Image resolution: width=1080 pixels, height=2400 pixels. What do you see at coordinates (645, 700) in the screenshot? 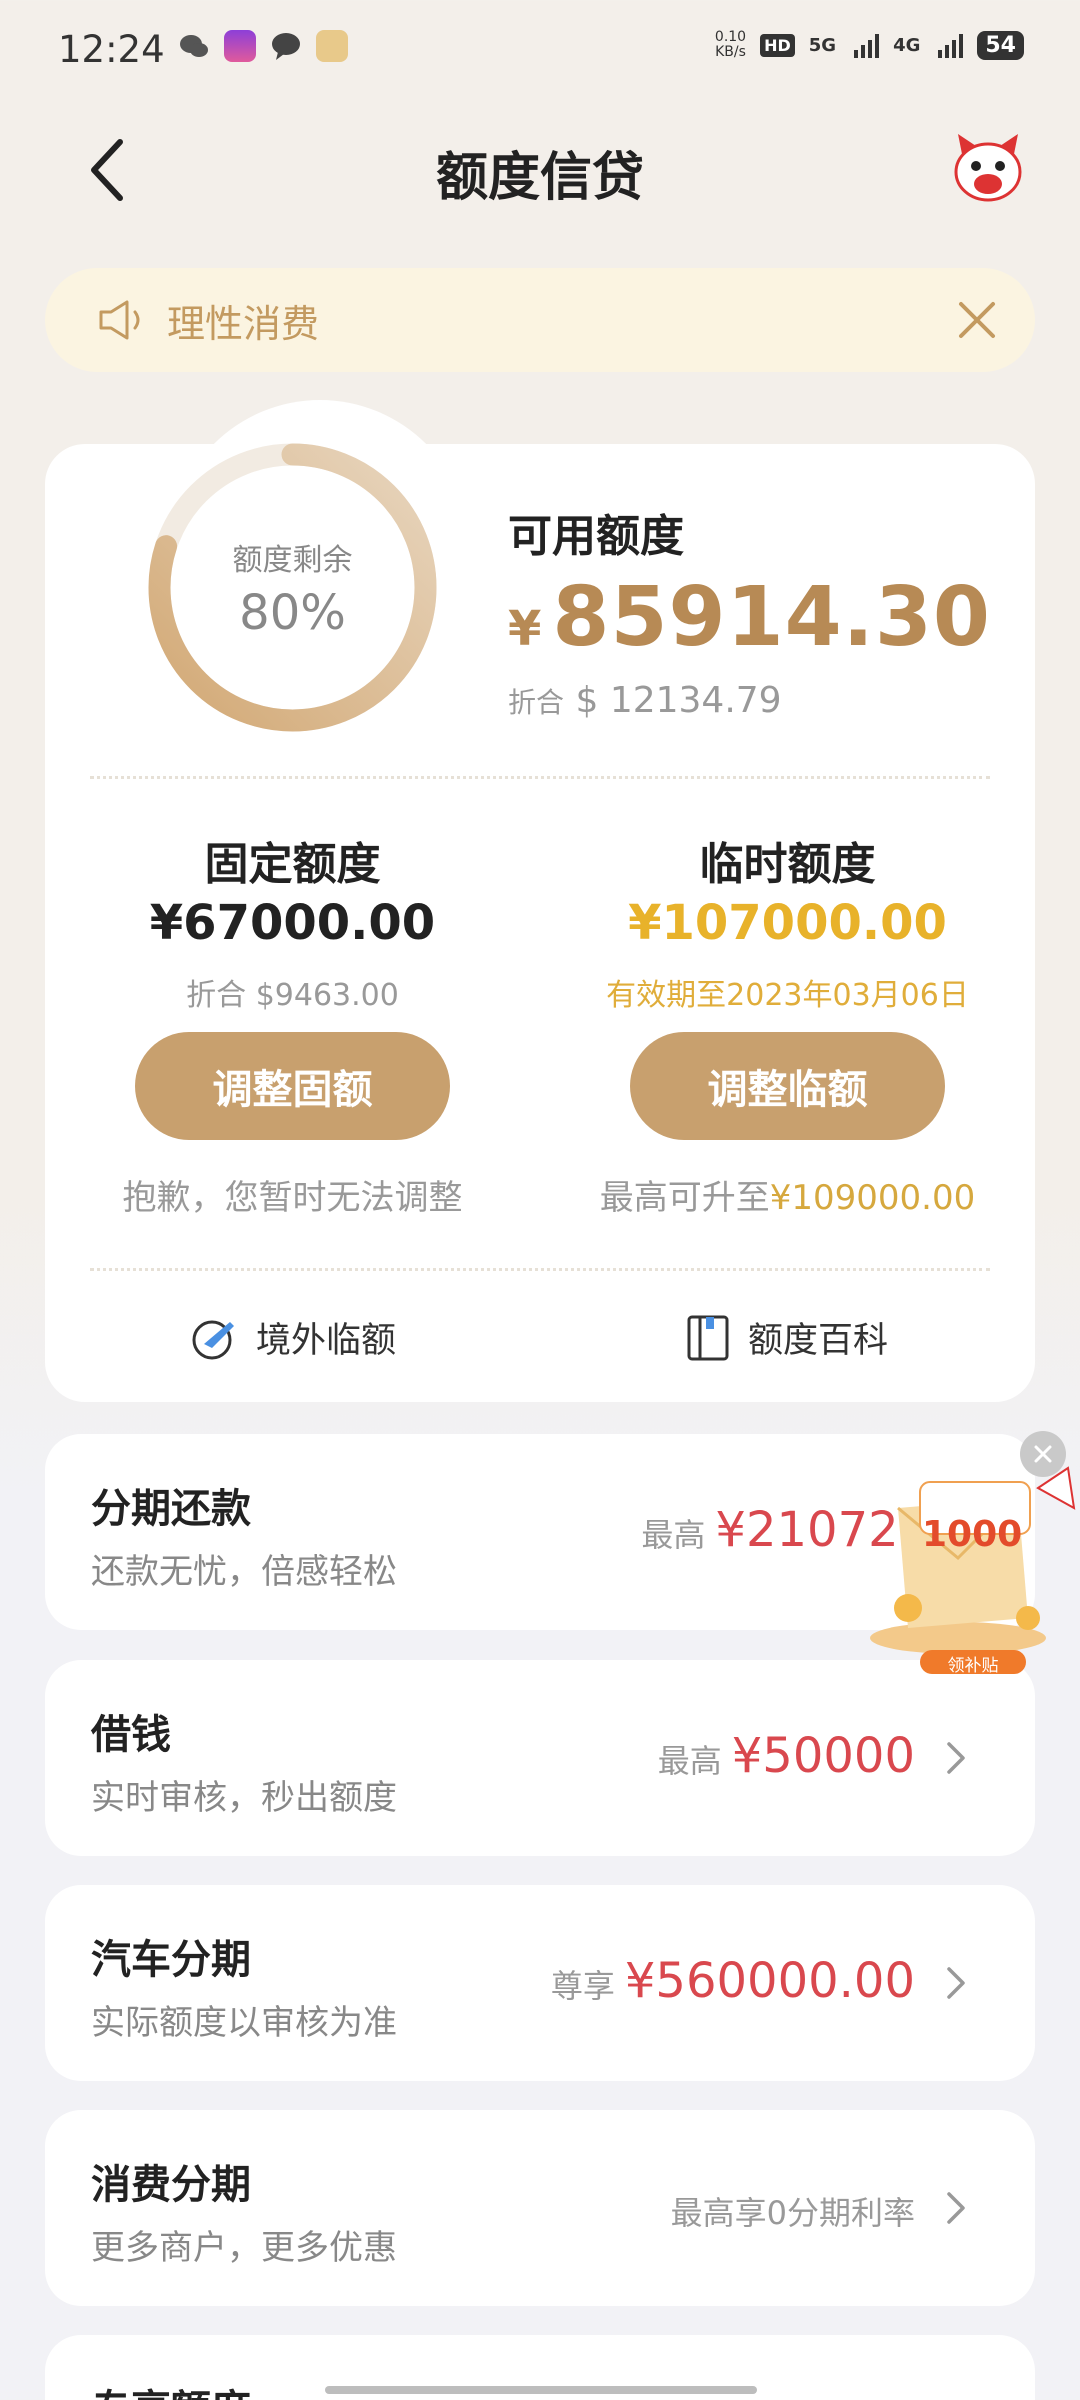
I see `available-quota-usd: 折合 $ 12134.79` at bounding box center [645, 700].